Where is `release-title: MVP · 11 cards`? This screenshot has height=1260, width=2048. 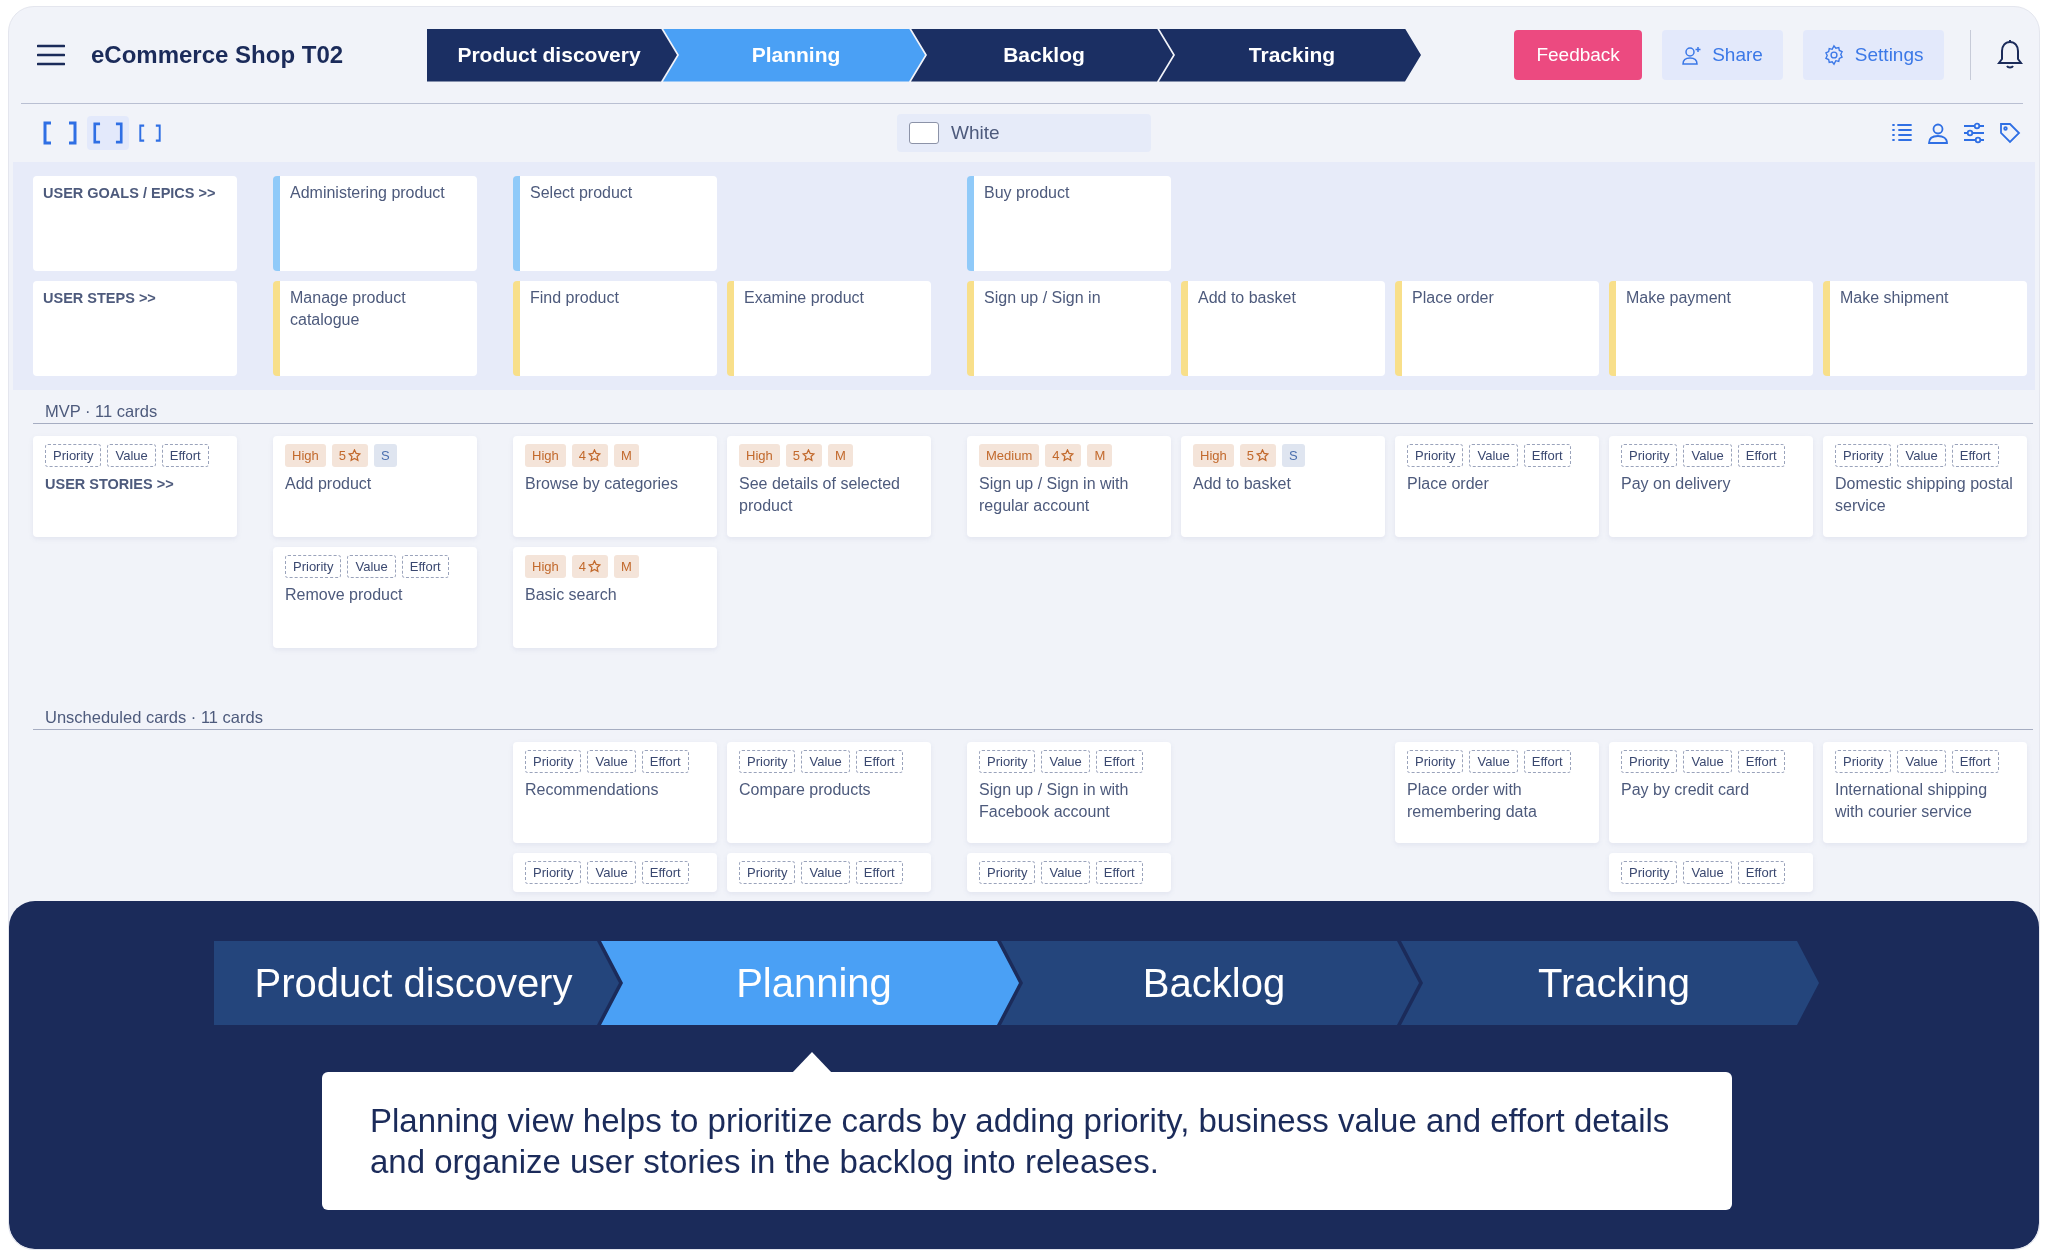 release-title: MVP · 11 cards is located at coordinates (101, 411).